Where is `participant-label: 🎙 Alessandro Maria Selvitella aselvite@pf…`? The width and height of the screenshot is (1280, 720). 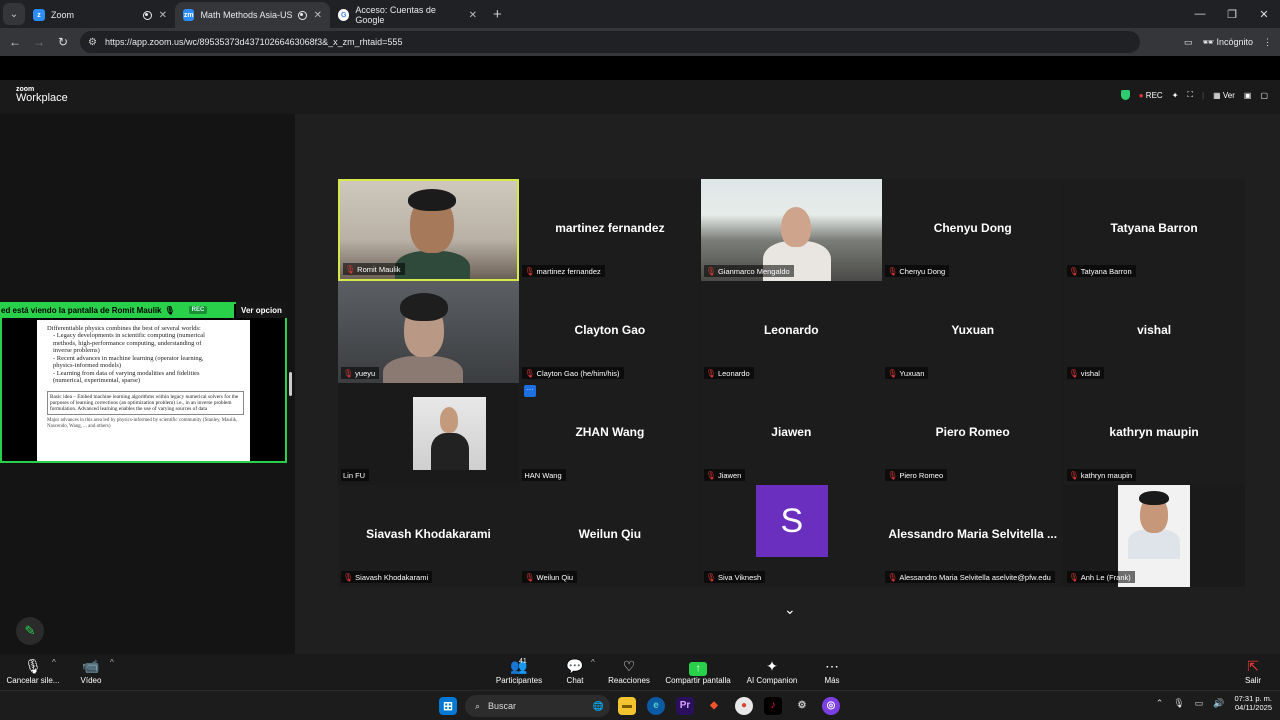 participant-label: 🎙 Alessandro Maria Selvitella aselvite@pf… is located at coordinates (970, 577).